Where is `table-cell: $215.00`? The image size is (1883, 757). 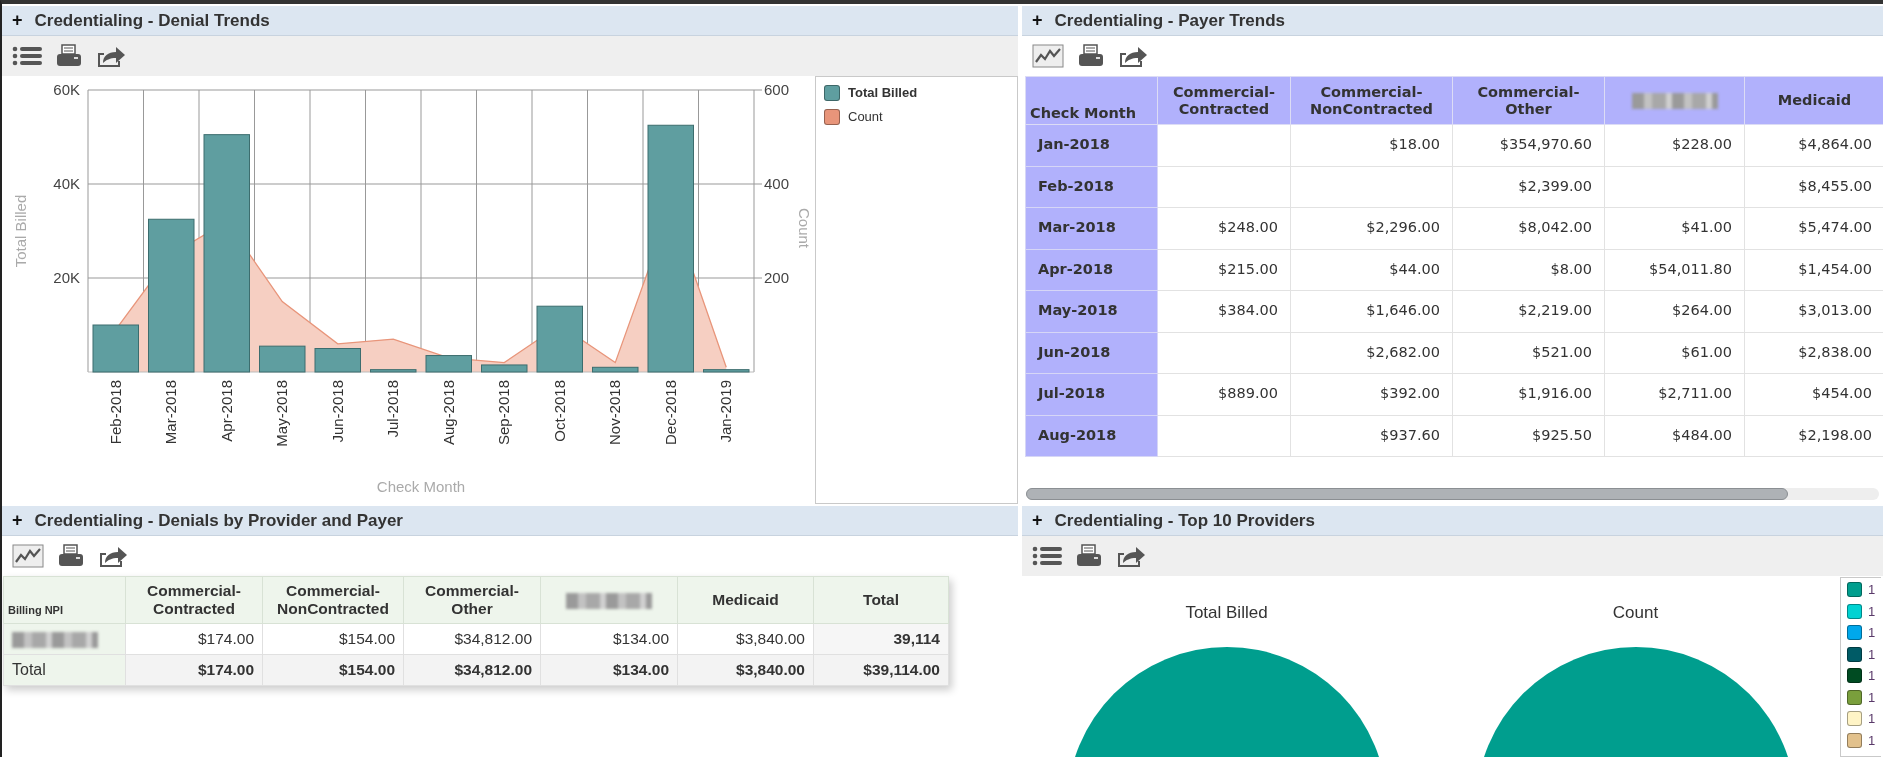 table-cell: $215.00 is located at coordinates (1224, 270).